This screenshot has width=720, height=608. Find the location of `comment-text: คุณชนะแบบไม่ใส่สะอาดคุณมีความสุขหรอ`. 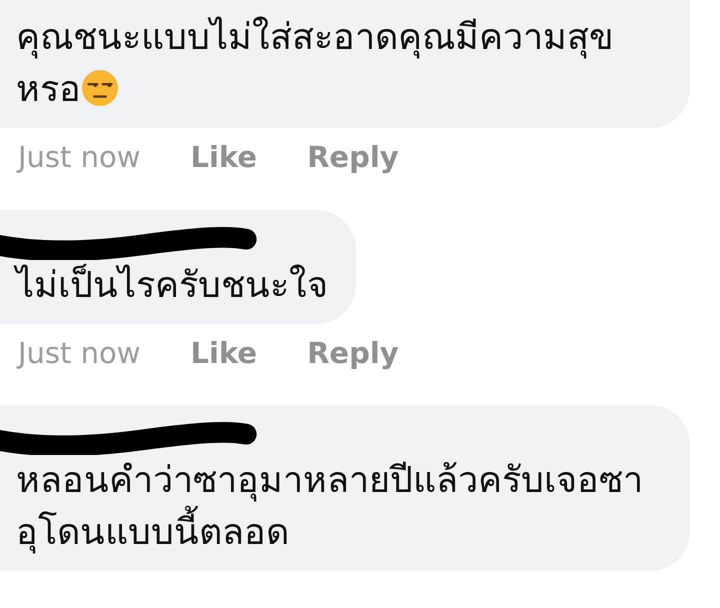

comment-text: คุณชนะแบบไม่ใส่สะอาดคุณมีความสุขหรอ is located at coordinates (315, 63).